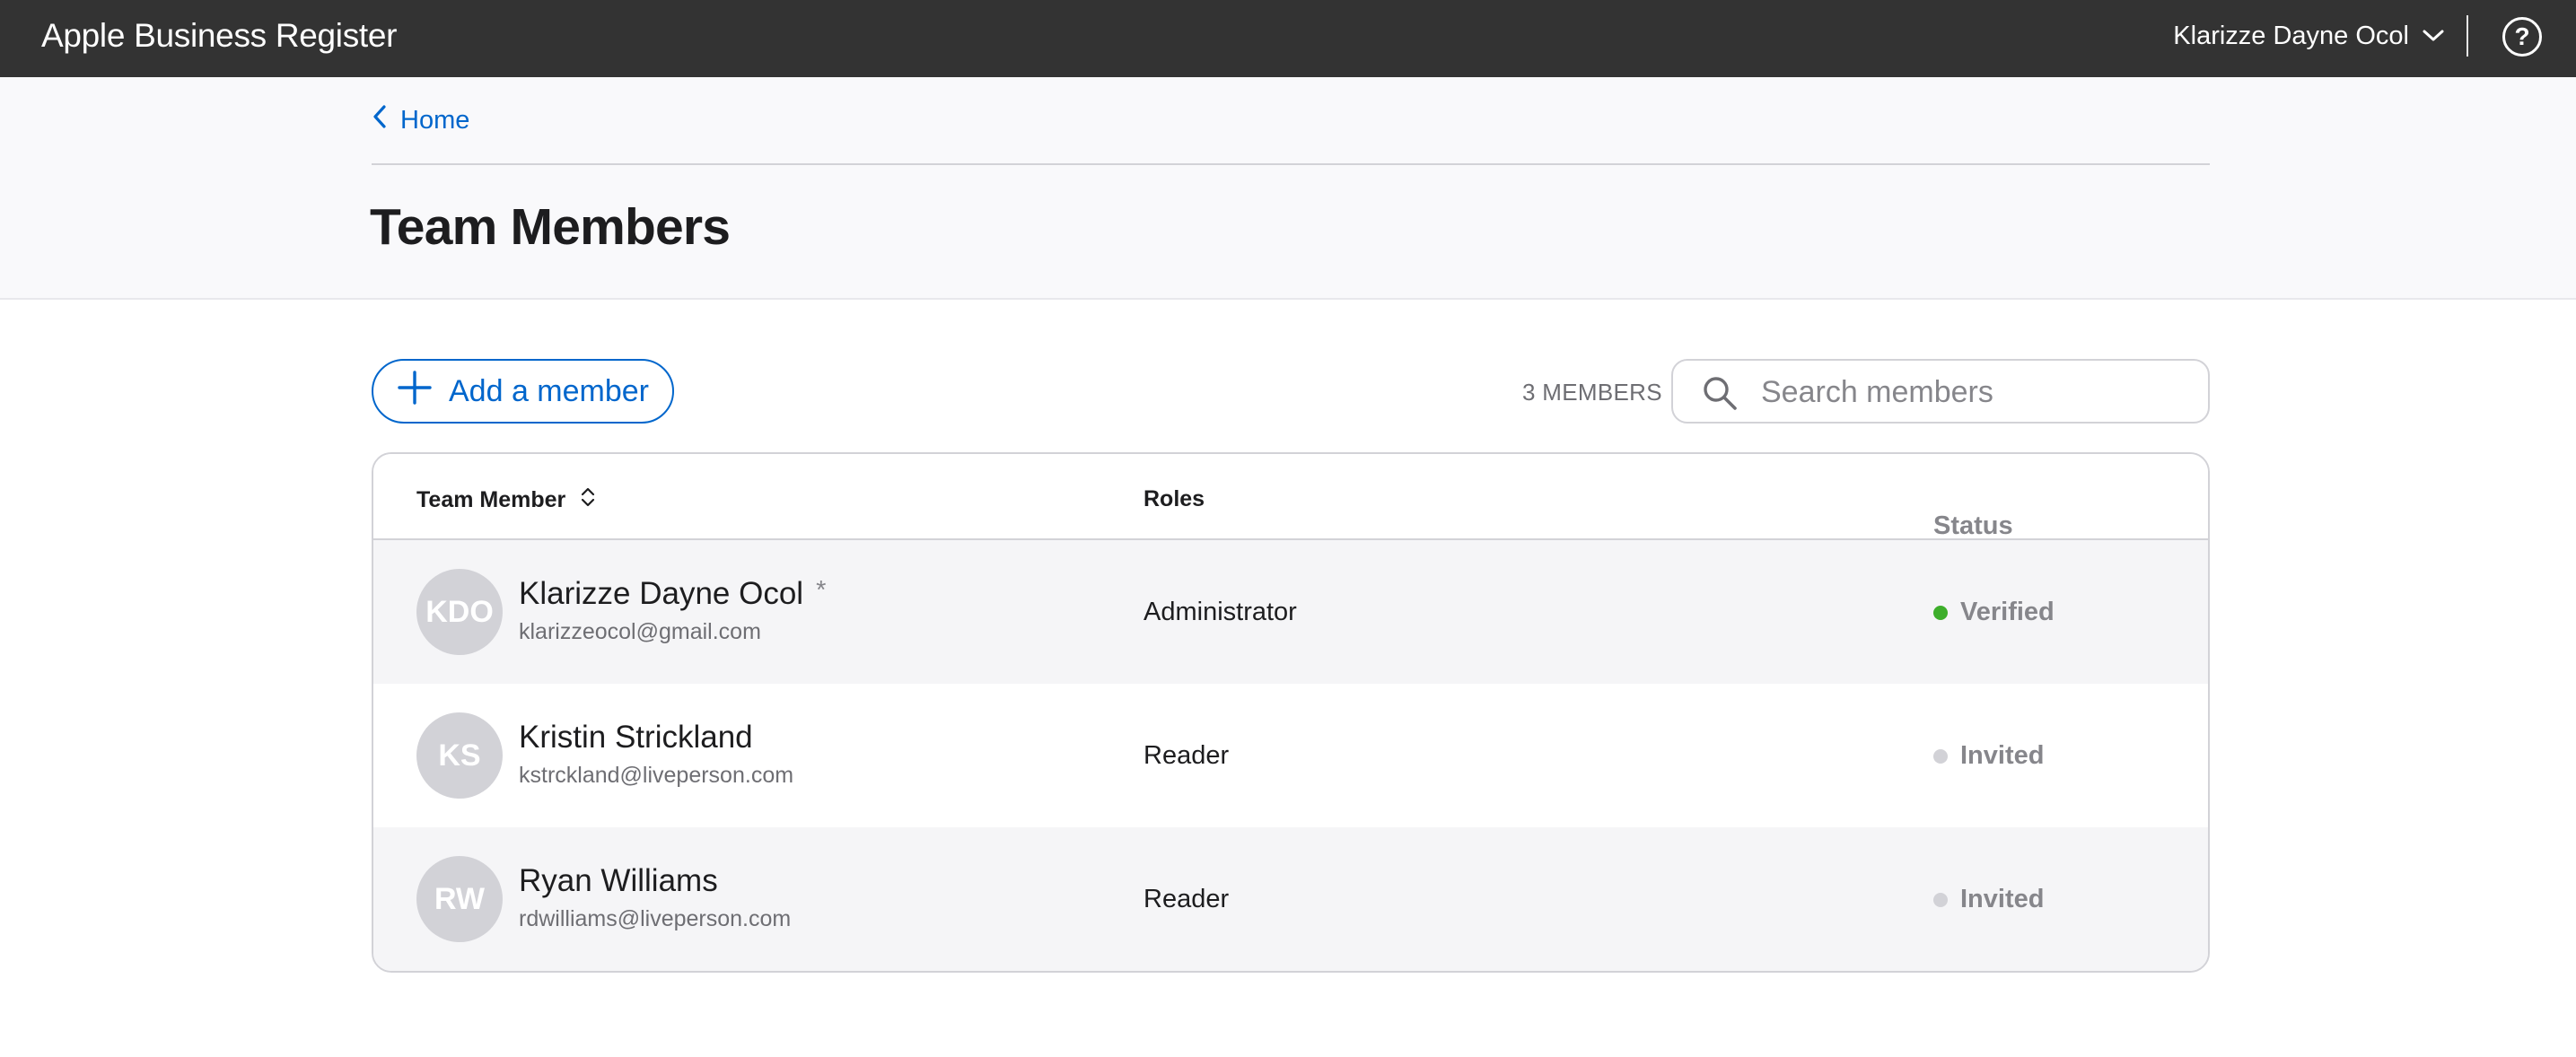 The width and height of the screenshot is (2576, 1057). What do you see at coordinates (2007, 612) in the screenshot?
I see `status-label: Verified` at bounding box center [2007, 612].